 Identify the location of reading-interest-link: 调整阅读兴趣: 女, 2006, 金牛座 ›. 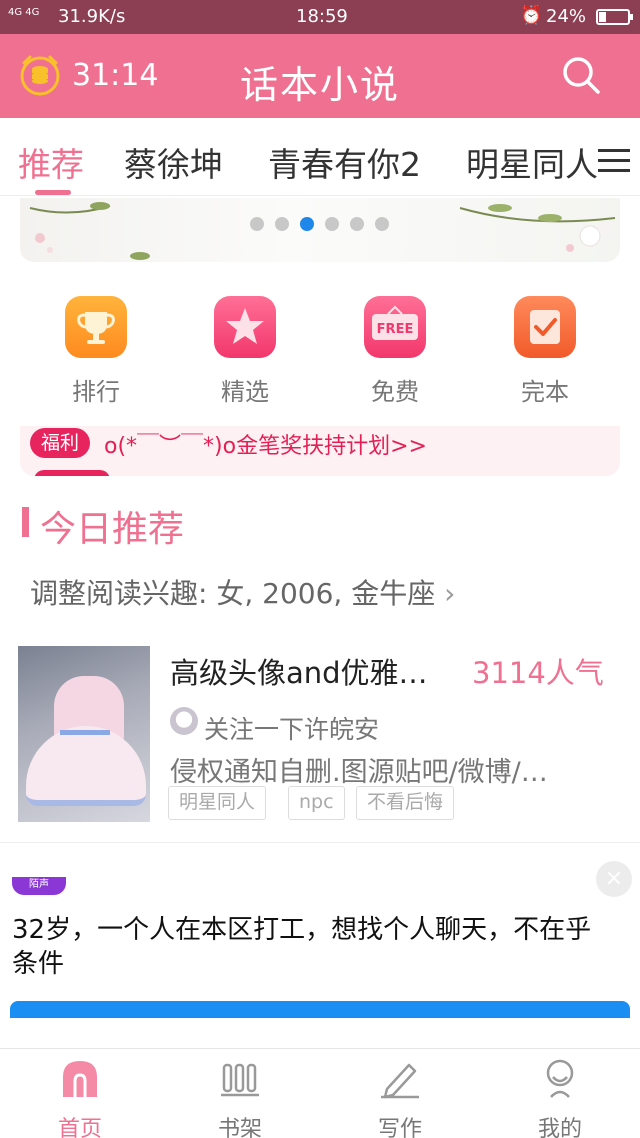
(242, 592).